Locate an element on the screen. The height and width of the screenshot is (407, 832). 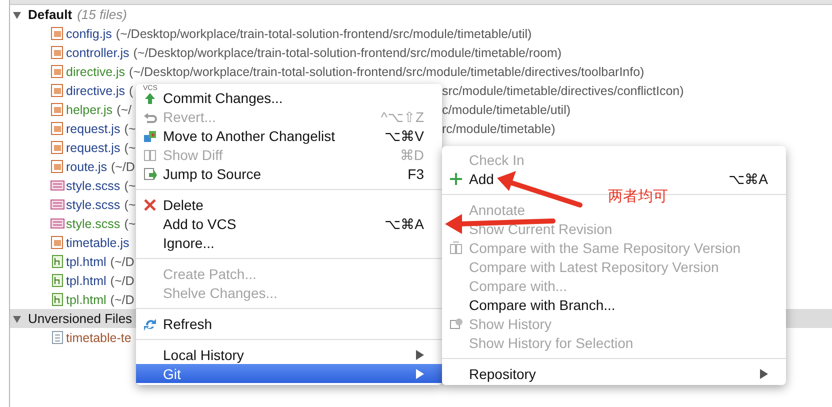
menu-item: Jump to Source F3 is located at coordinates (289, 173).